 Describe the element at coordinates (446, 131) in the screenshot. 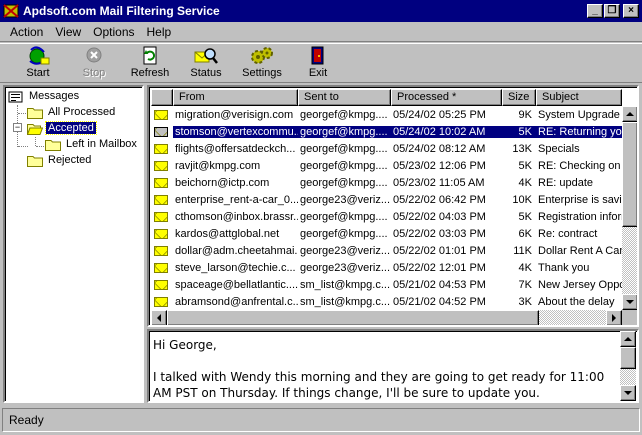

I see `message-cell-processed: 05/24/02 10:02 AM` at that location.